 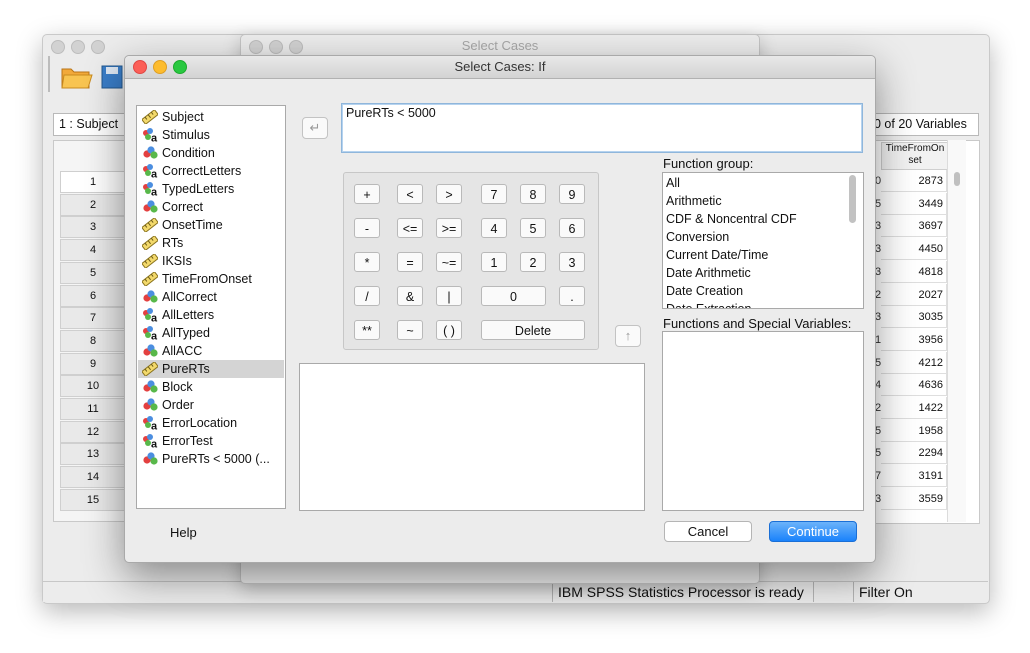 What do you see at coordinates (211, 423) in the screenshot?
I see `variable-item-errorlocation: a ErrorLocation` at bounding box center [211, 423].